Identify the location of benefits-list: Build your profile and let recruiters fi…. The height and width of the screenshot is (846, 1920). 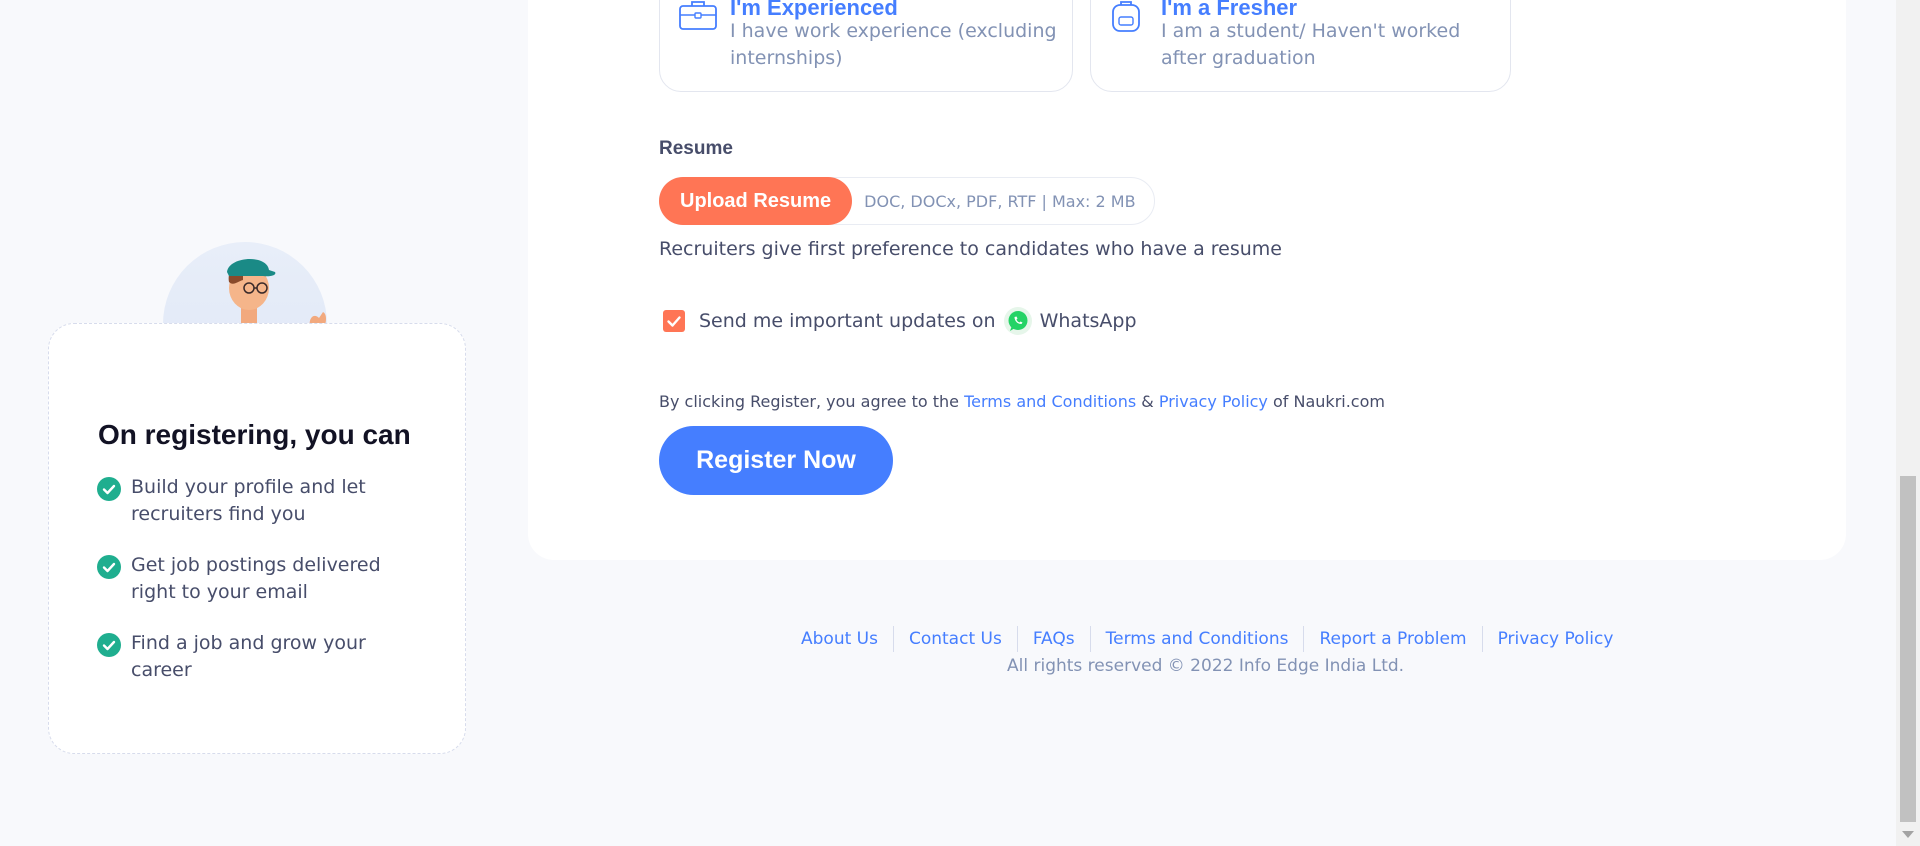
(257, 591).